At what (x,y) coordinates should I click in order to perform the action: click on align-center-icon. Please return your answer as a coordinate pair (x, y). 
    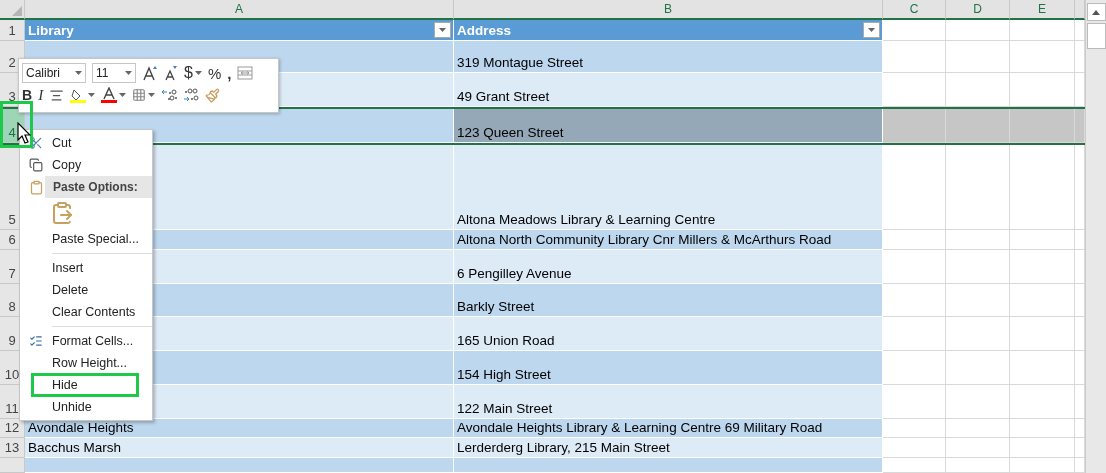
    Looking at the image, I should click on (57, 95).